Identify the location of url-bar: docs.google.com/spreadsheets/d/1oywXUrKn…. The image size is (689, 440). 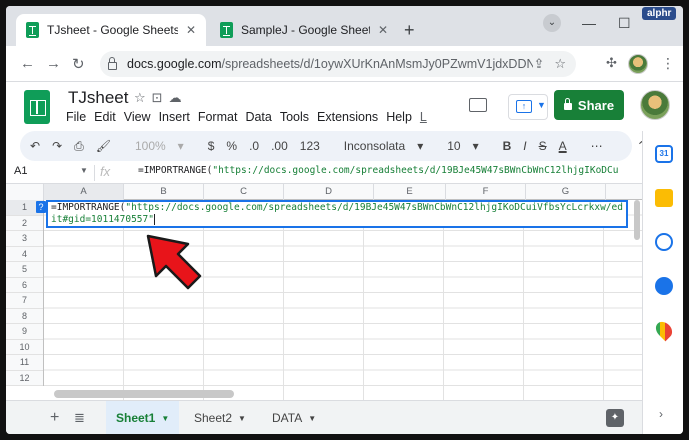
(338, 64).